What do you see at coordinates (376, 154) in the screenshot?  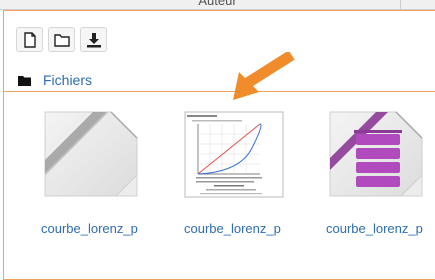 I see `database-document-icon` at bounding box center [376, 154].